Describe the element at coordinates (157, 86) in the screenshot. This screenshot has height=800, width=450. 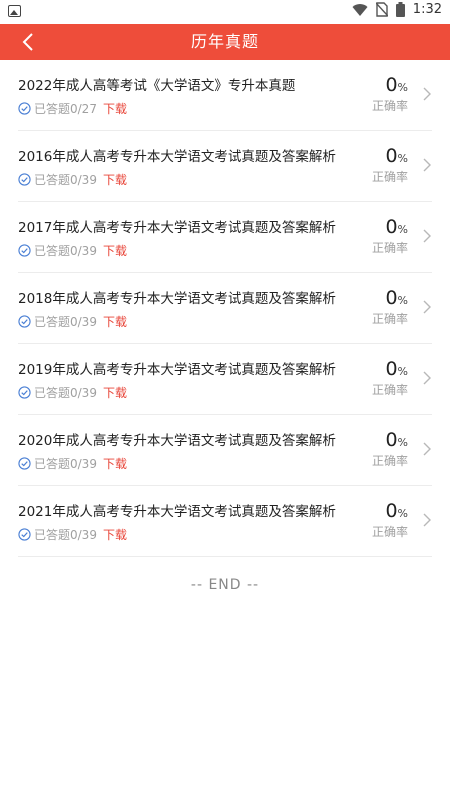
I see `exam-title: 2022年成人高等考试《大学语文》专升本真题` at that location.